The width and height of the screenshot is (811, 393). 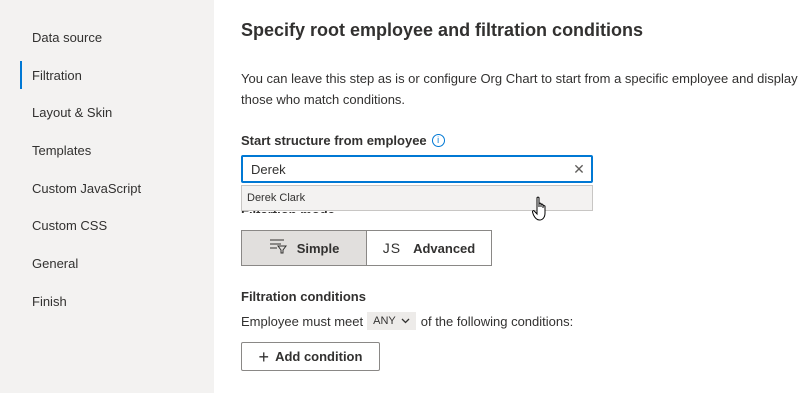 I want to click on sidebar-item-general: General, so click(x=55, y=264).